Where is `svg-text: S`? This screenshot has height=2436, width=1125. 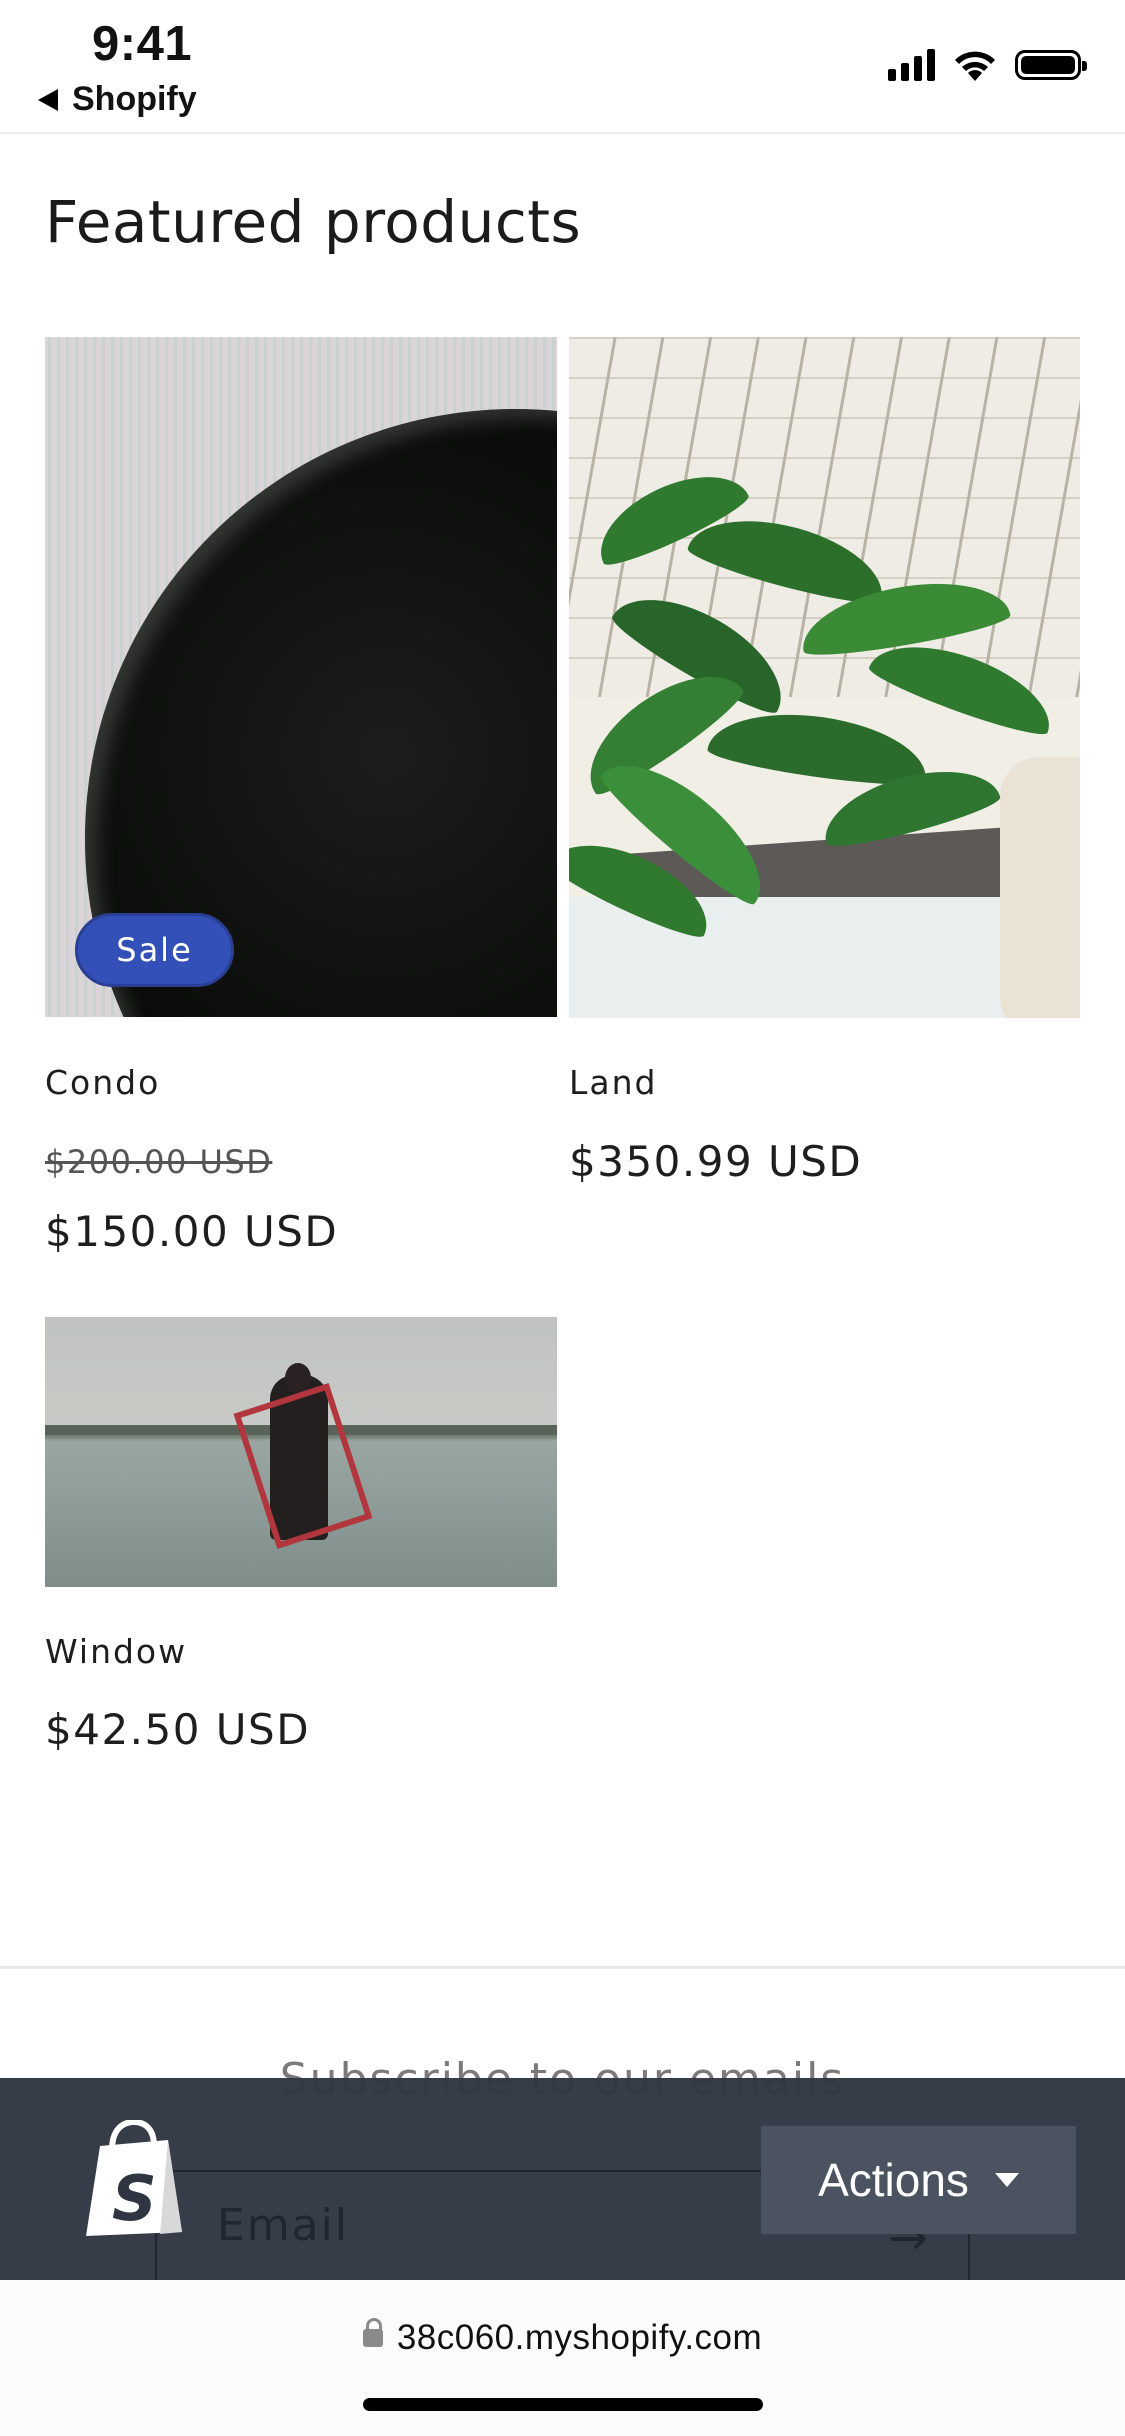
svg-text: S is located at coordinates (134, 2198).